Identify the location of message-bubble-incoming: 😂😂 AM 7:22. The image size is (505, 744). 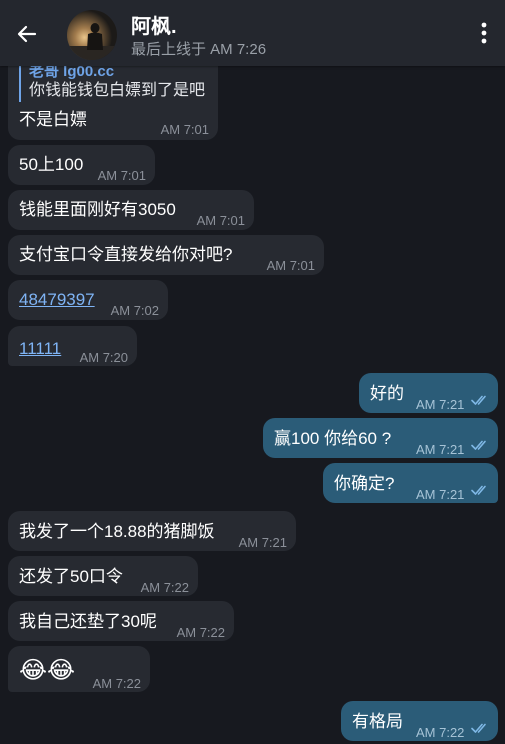
(79, 669).